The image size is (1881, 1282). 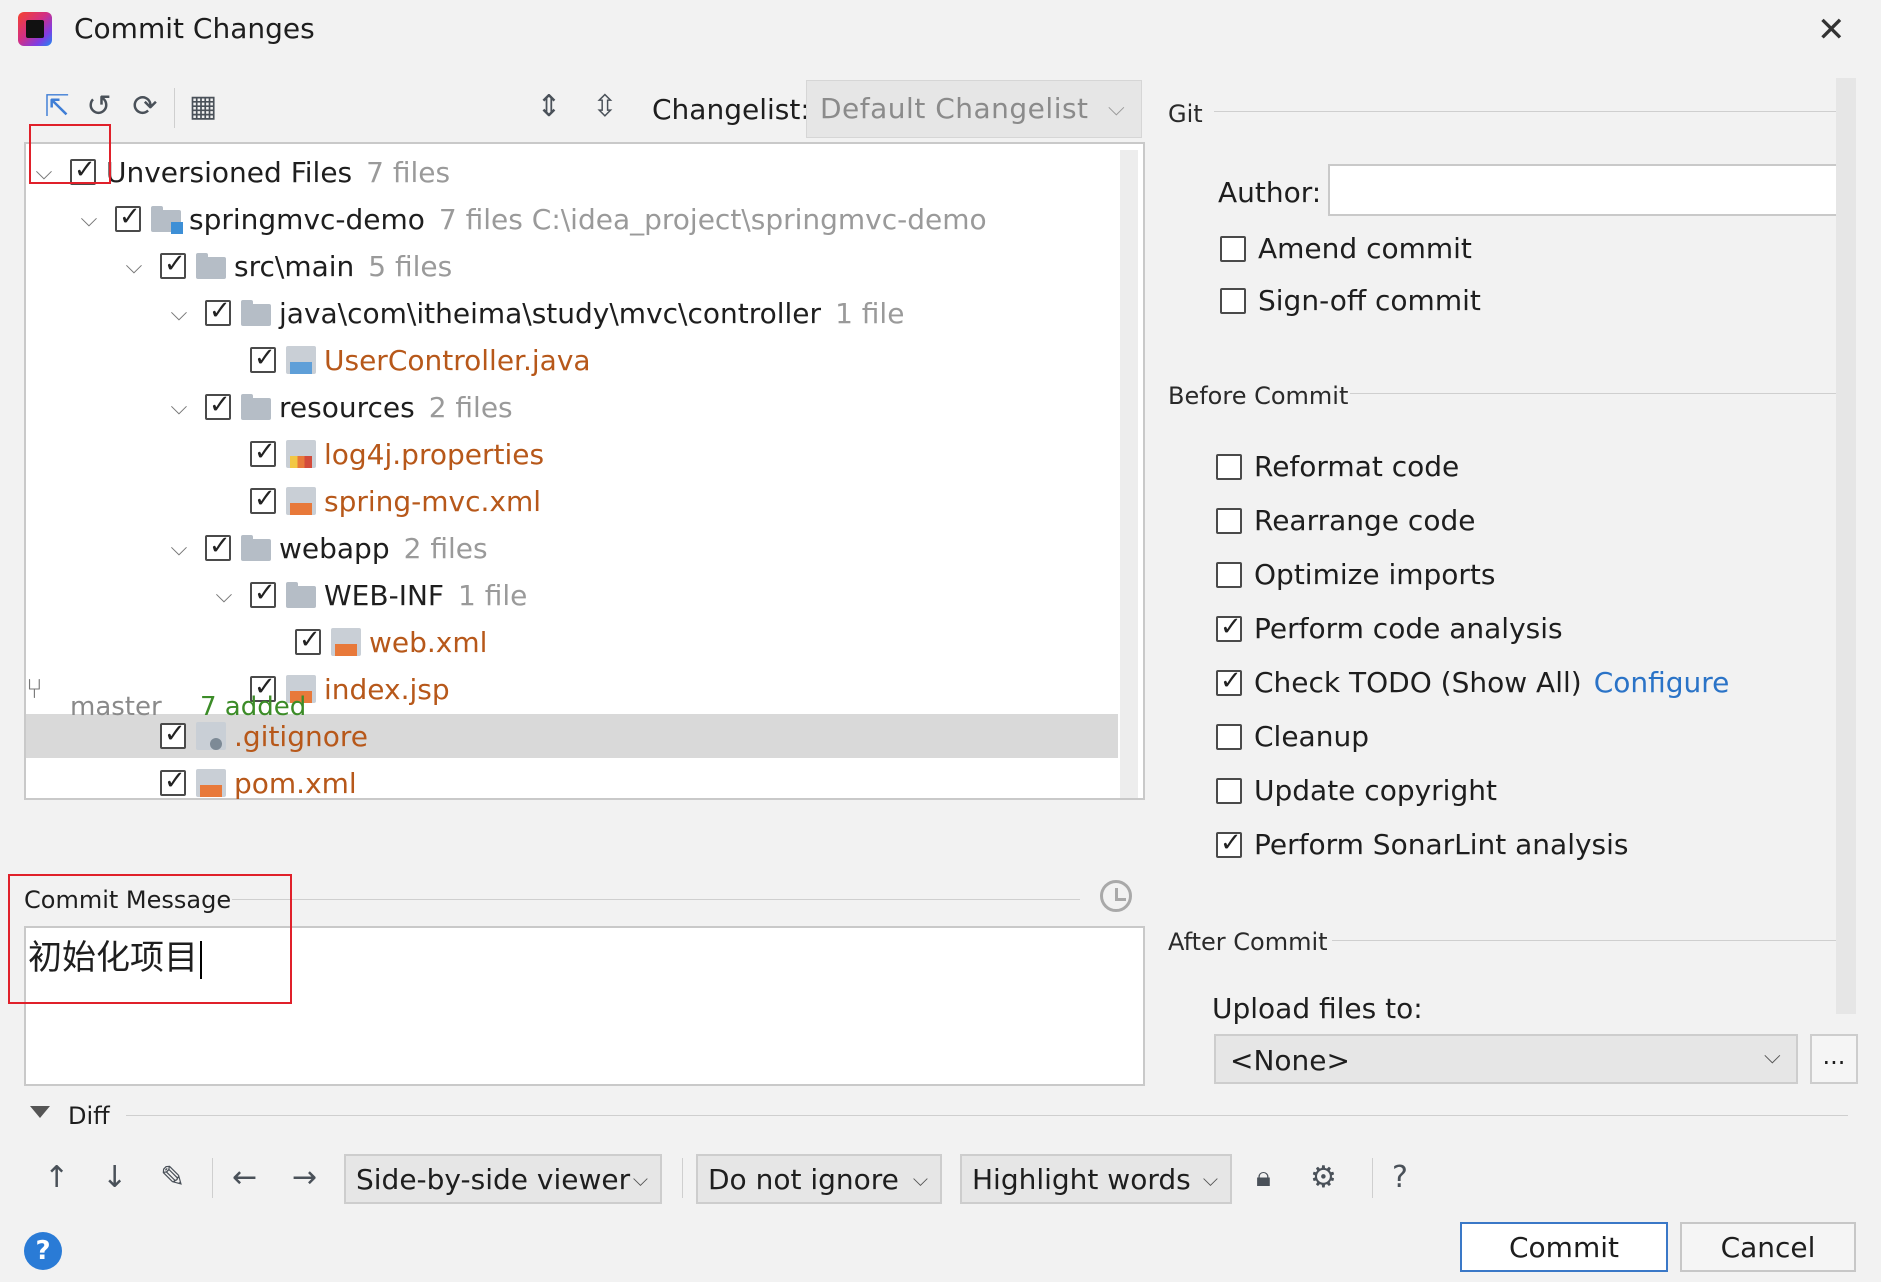 I want to click on before-commit-label: Perform SonarLint analysis, so click(x=1441, y=844).